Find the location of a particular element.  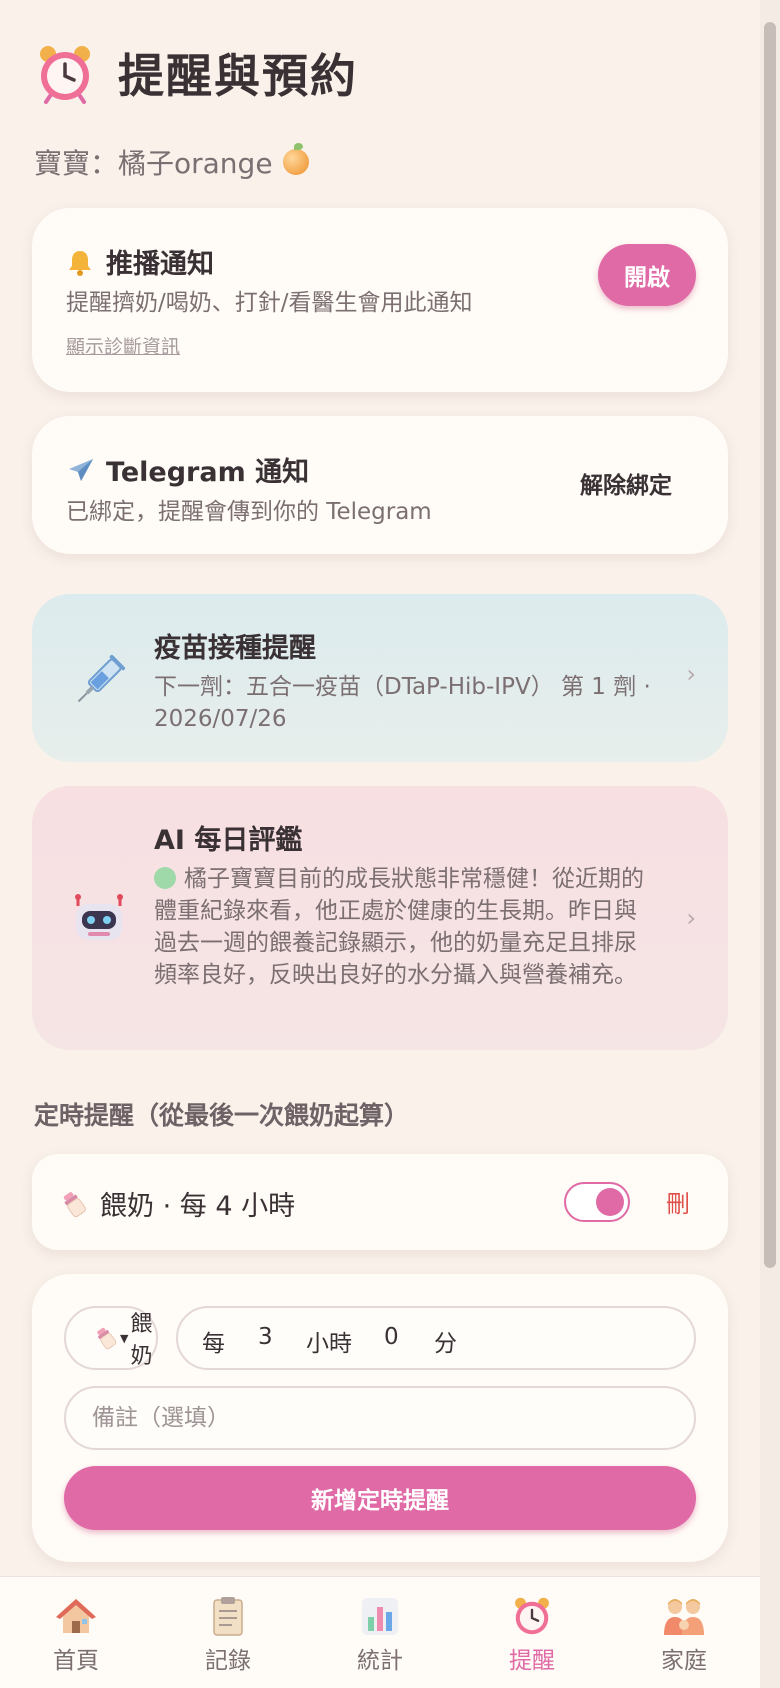

orange-icon is located at coordinates (295, 159).